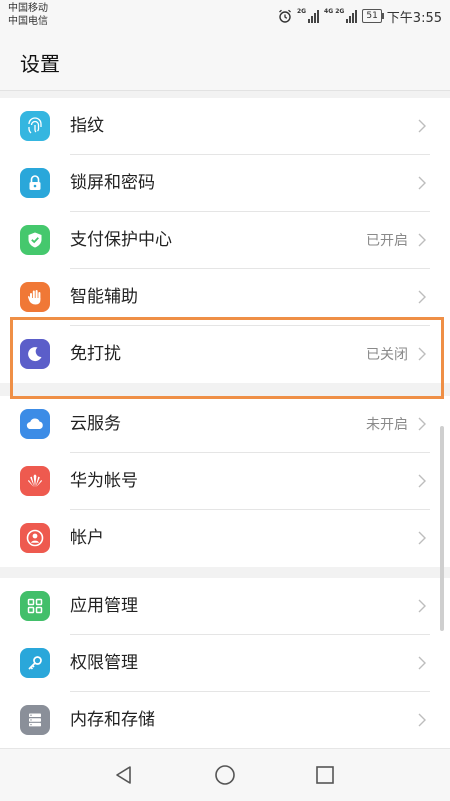 The height and width of the screenshot is (801, 450). What do you see at coordinates (225, 720) in the screenshot?
I see `settings-item-memory-storage: 内存和存储` at bounding box center [225, 720].